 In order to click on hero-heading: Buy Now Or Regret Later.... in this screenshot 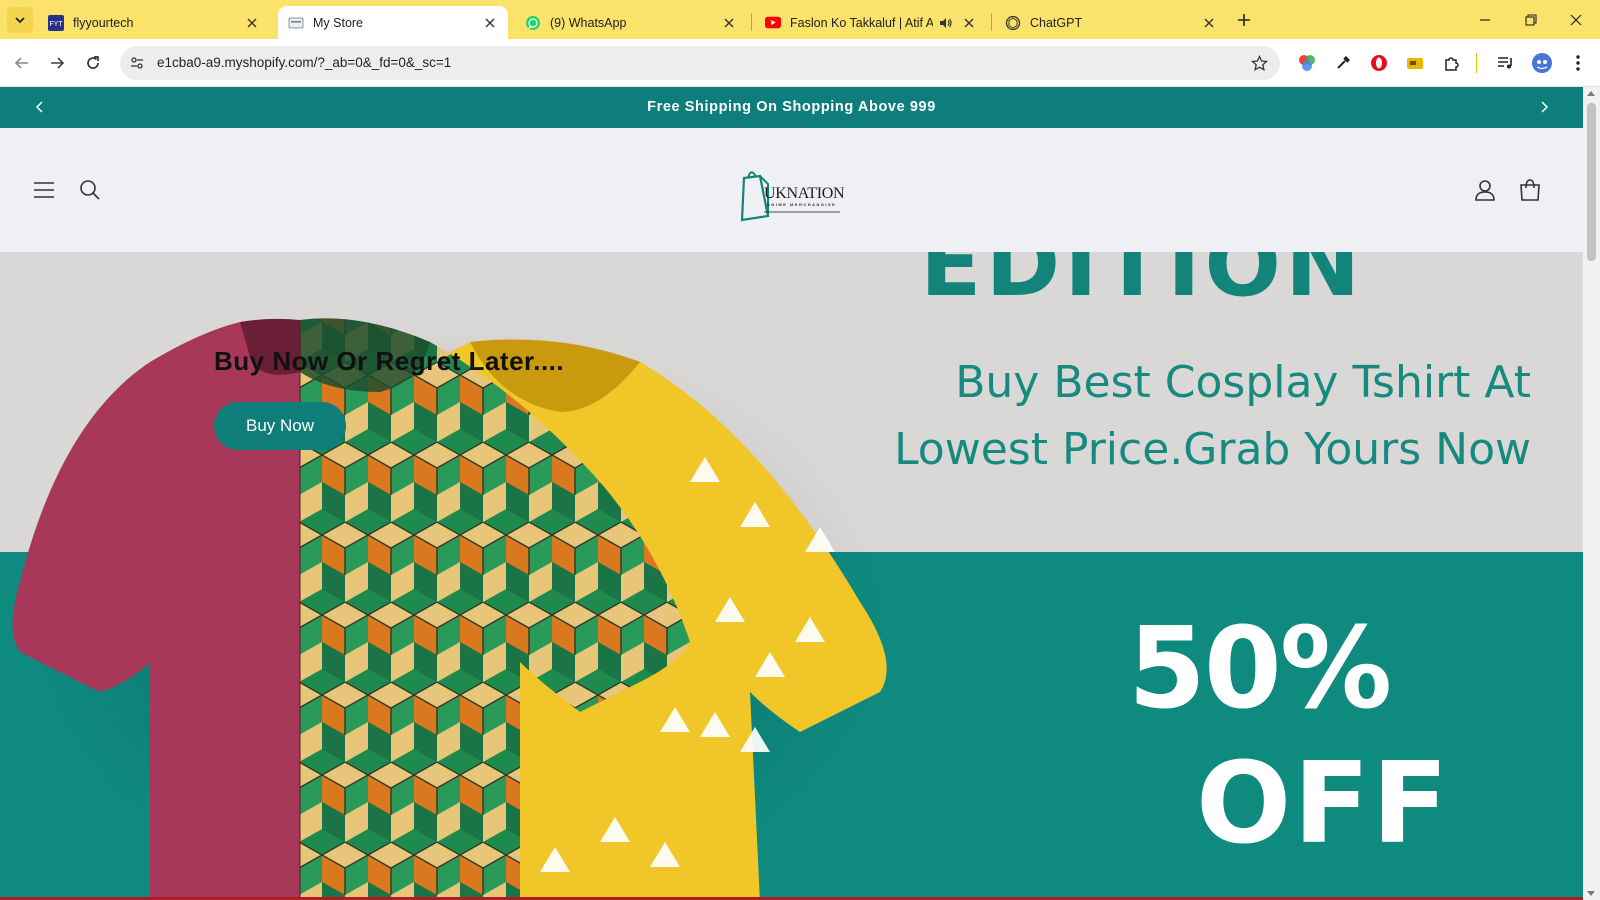, I will do `click(389, 361)`.